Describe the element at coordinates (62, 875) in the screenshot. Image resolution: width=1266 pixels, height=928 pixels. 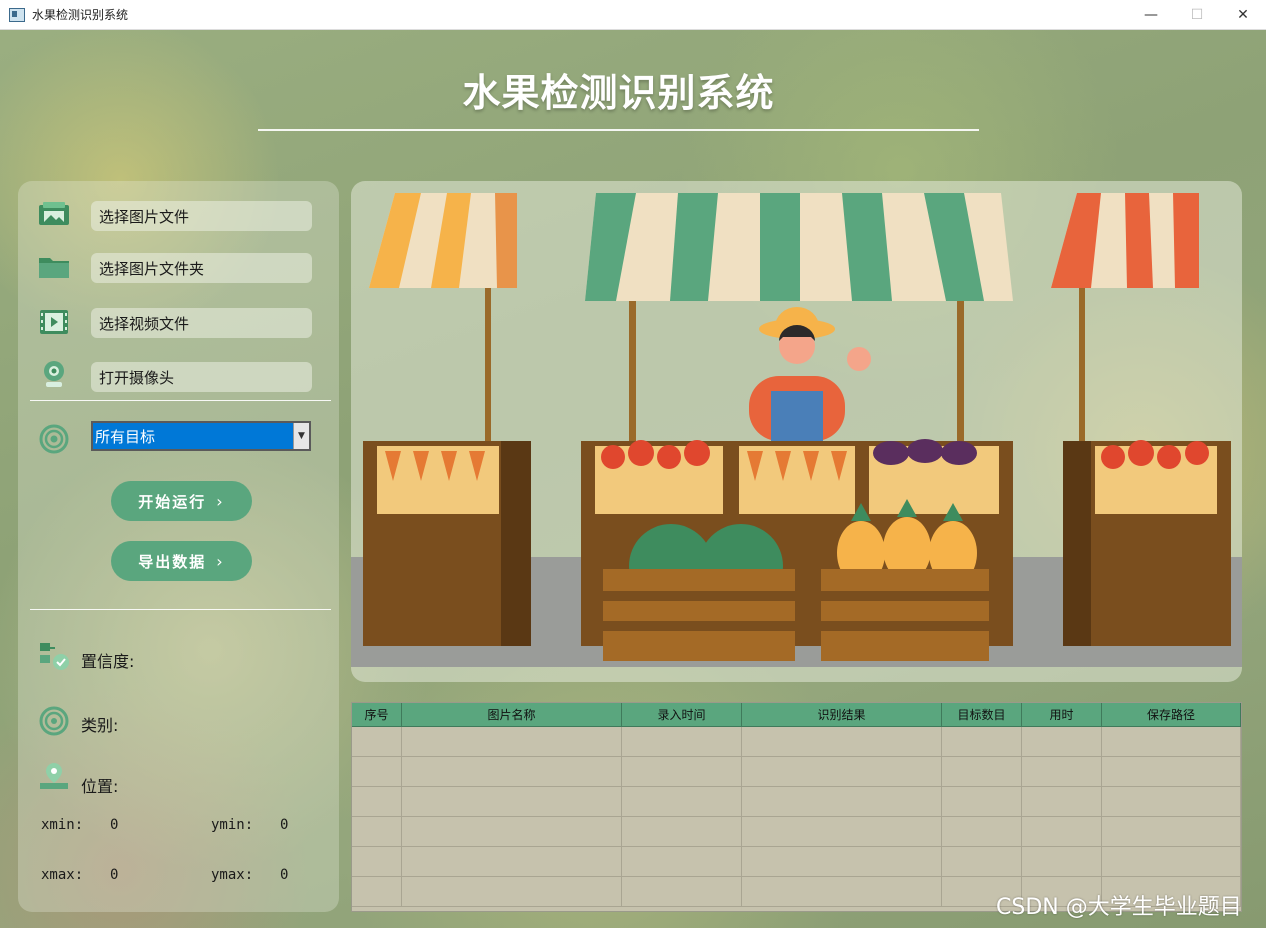
I see `xmax-label: xmax:` at that location.